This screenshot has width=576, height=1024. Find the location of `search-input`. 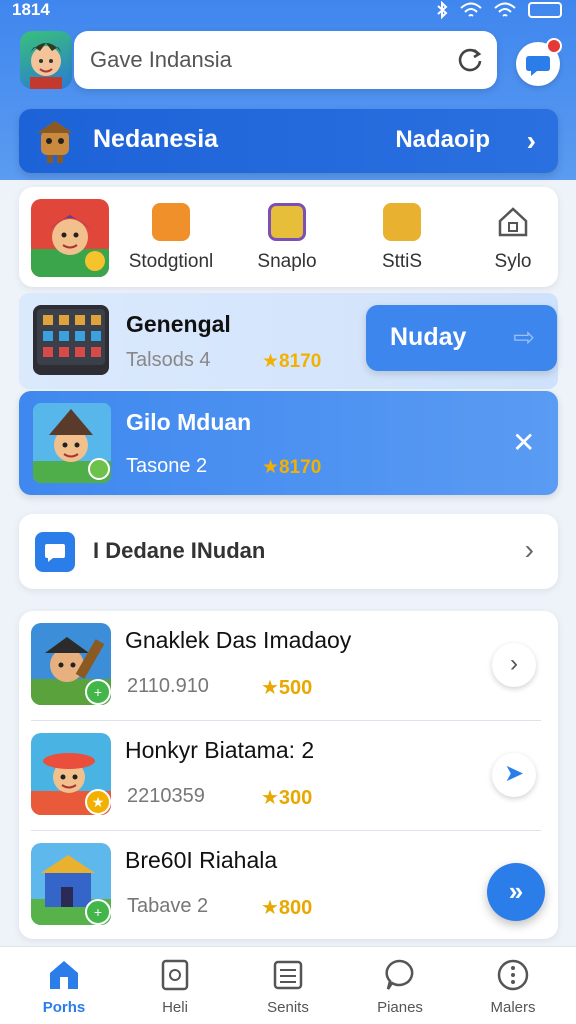

search-input is located at coordinates (260, 60).